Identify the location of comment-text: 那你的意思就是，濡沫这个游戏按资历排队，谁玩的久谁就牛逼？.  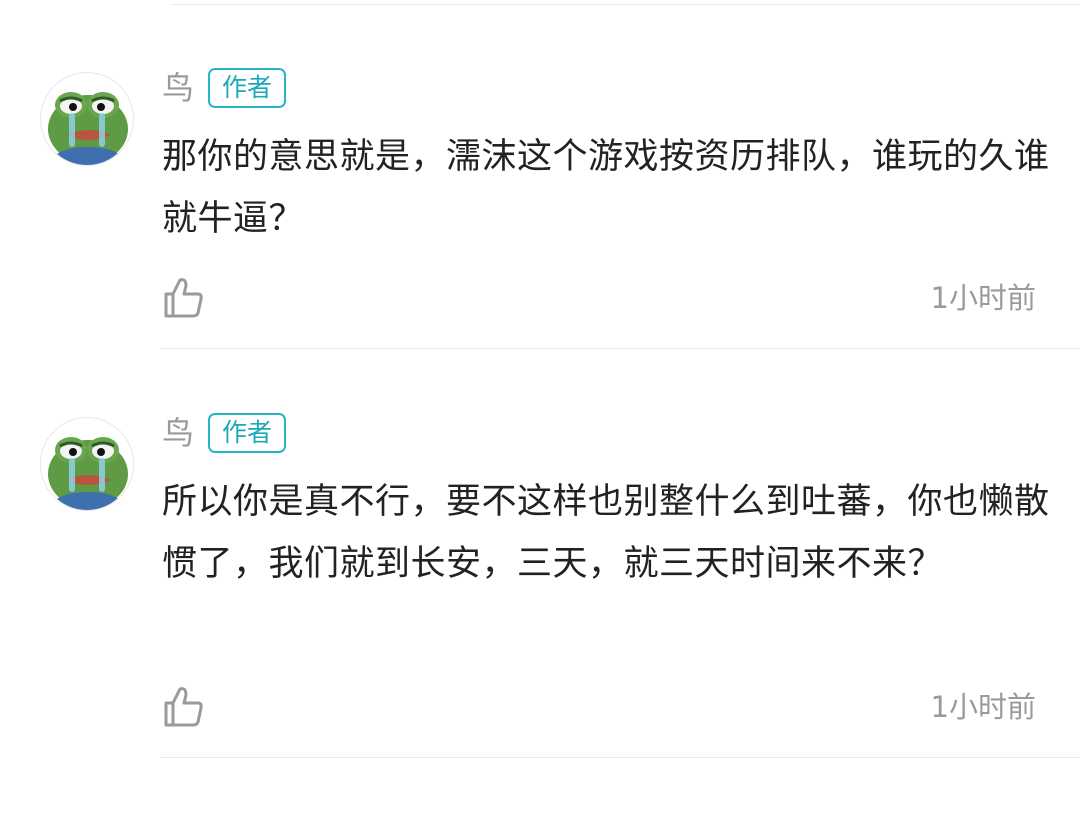
(607, 188).